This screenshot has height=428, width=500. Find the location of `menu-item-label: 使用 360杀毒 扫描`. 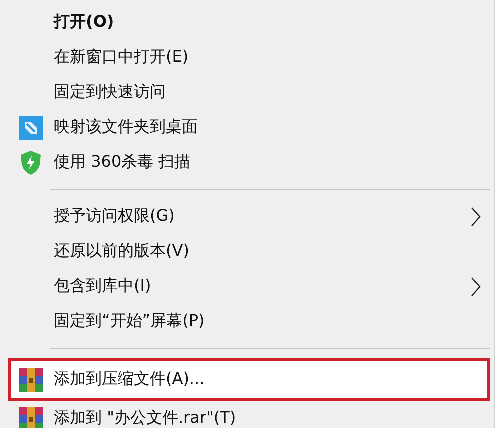

menu-item-label: 使用 360杀毒 扫描 is located at coordinates (123, 162).